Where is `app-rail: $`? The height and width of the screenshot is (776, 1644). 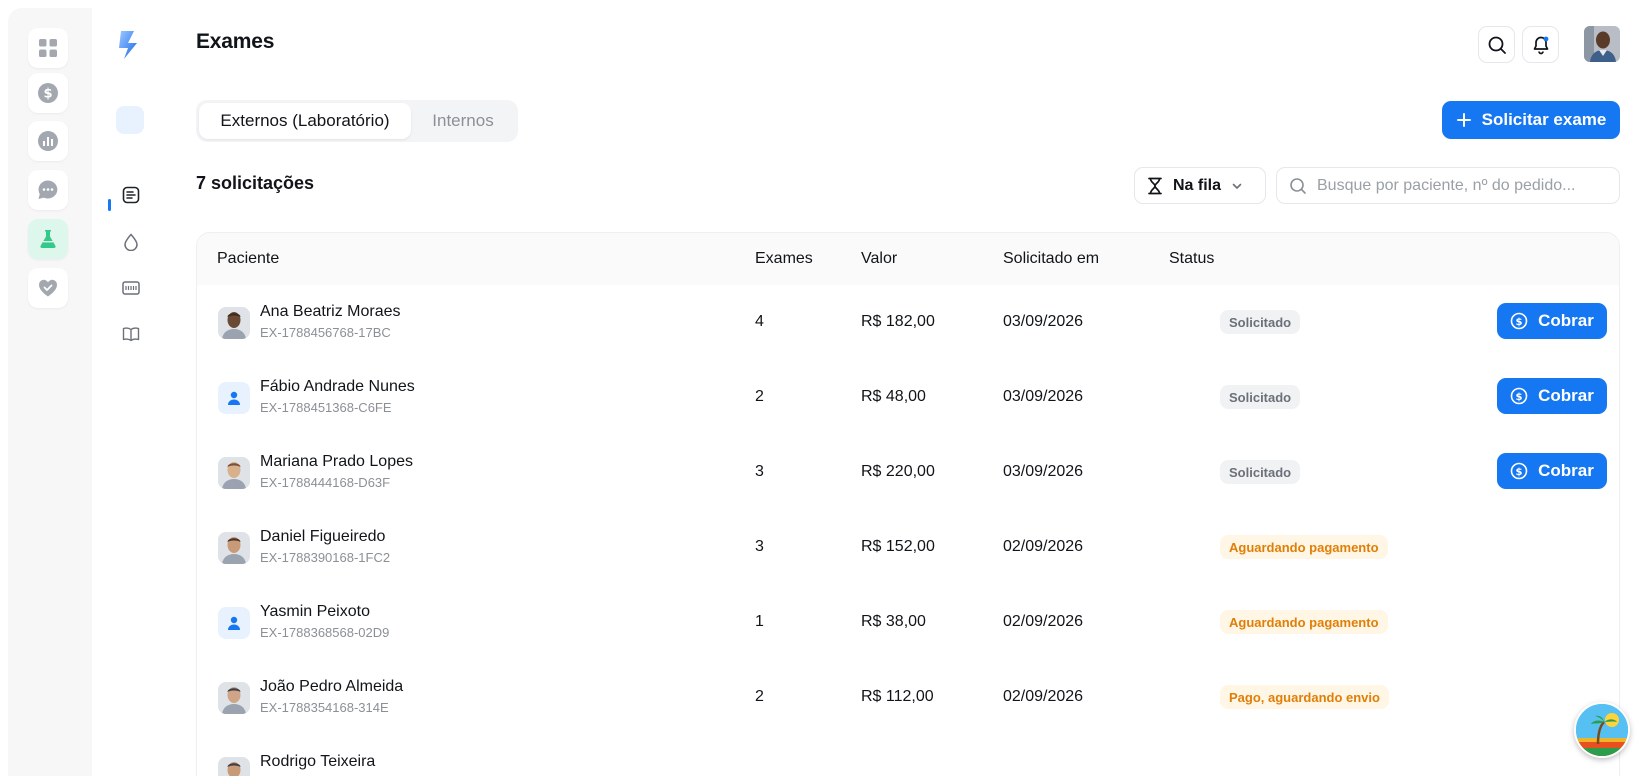 app-rail: $ is located at coordinates (50, 392).